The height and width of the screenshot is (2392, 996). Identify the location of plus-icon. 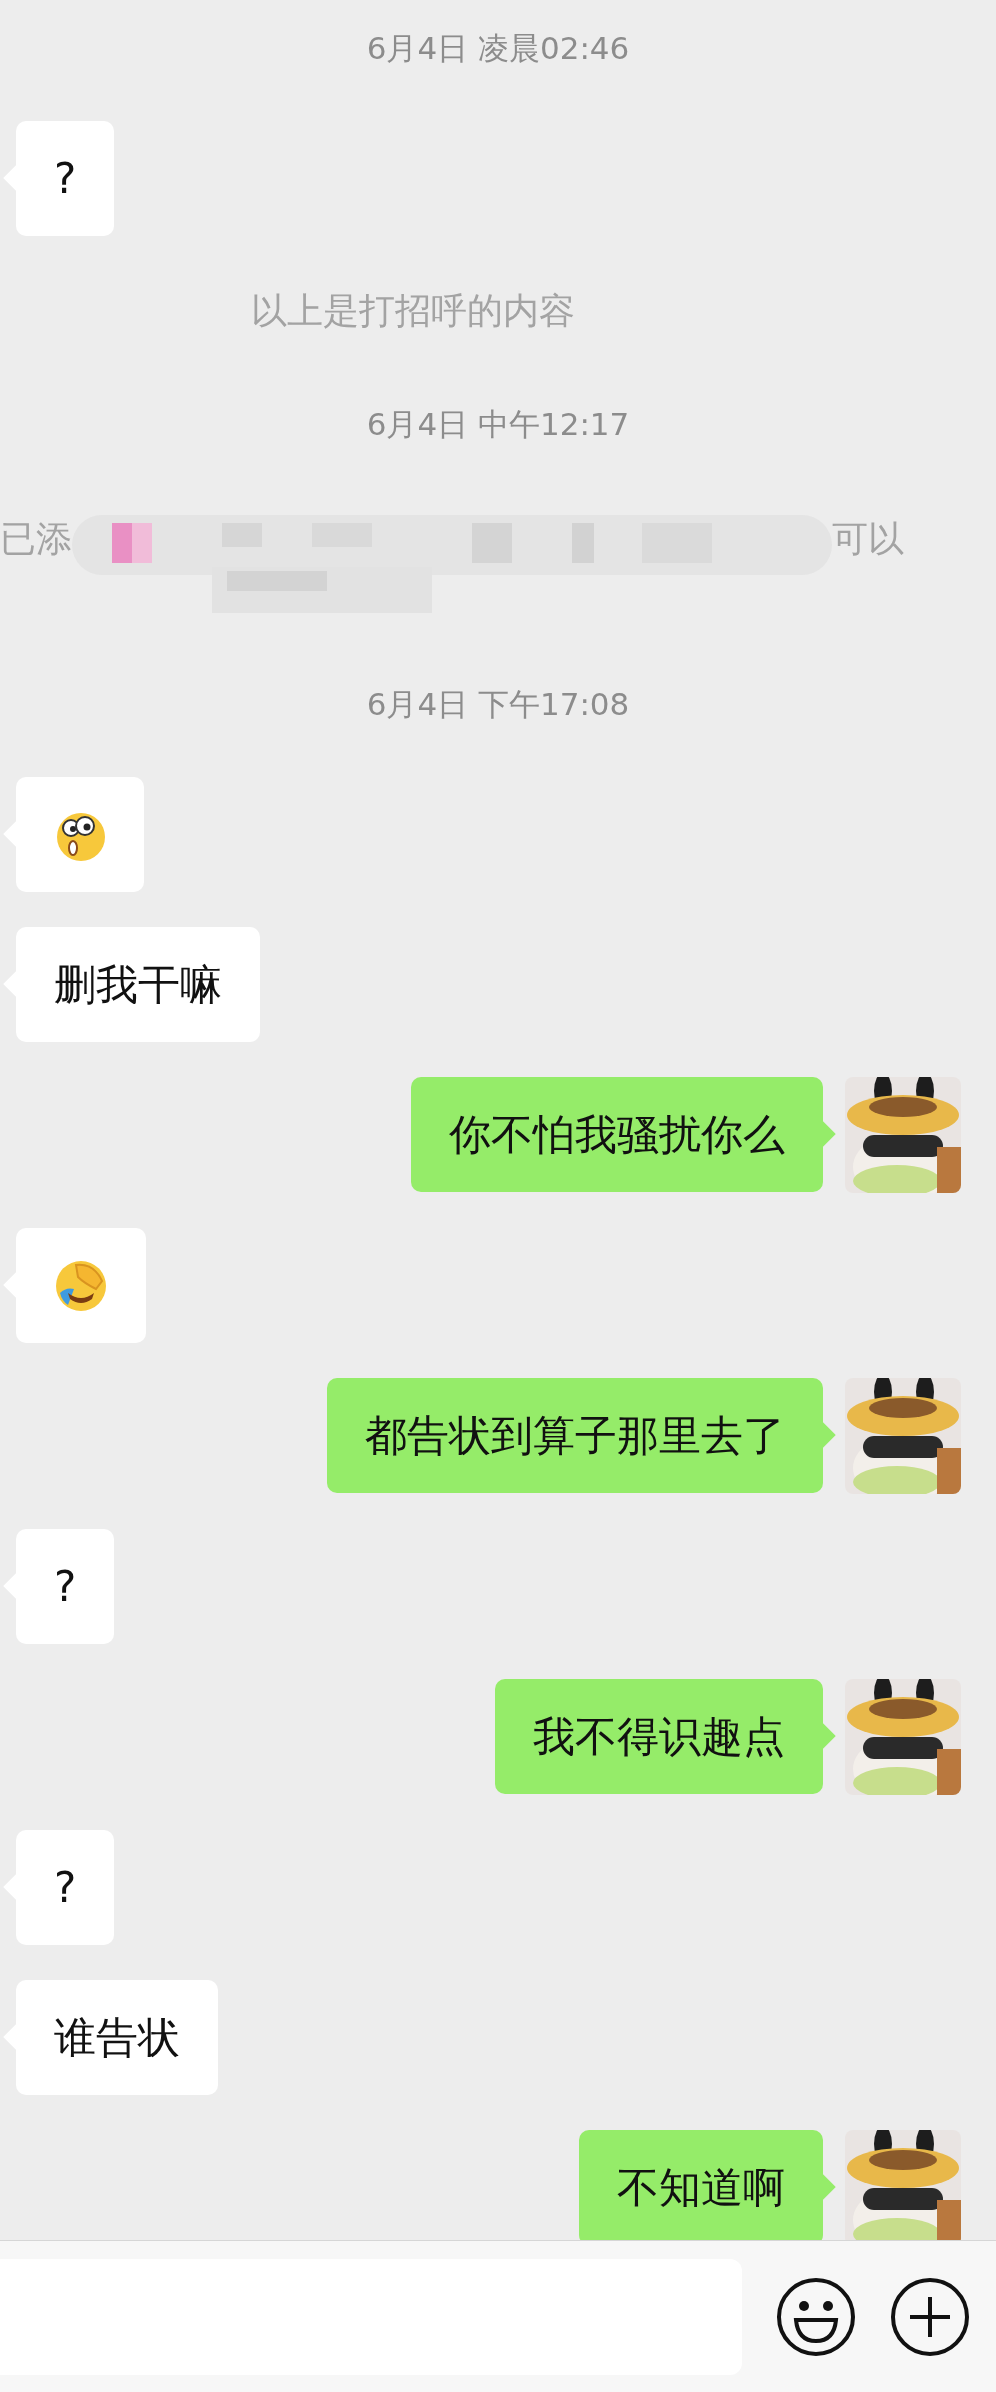
(930, 2316).